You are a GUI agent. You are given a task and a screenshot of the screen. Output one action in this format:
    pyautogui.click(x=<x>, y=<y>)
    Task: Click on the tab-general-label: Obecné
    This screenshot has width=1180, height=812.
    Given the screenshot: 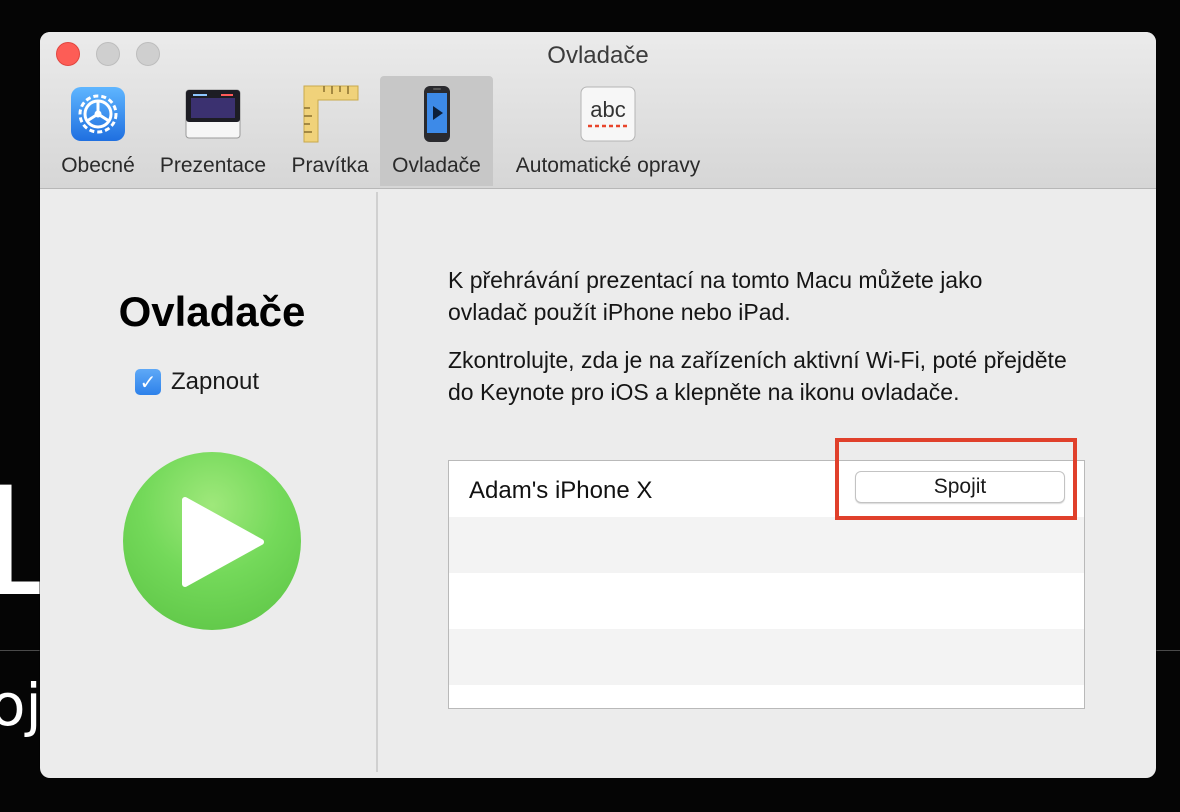 What is the action you would take?
    pyautogui.click(x=98, y=165)
    